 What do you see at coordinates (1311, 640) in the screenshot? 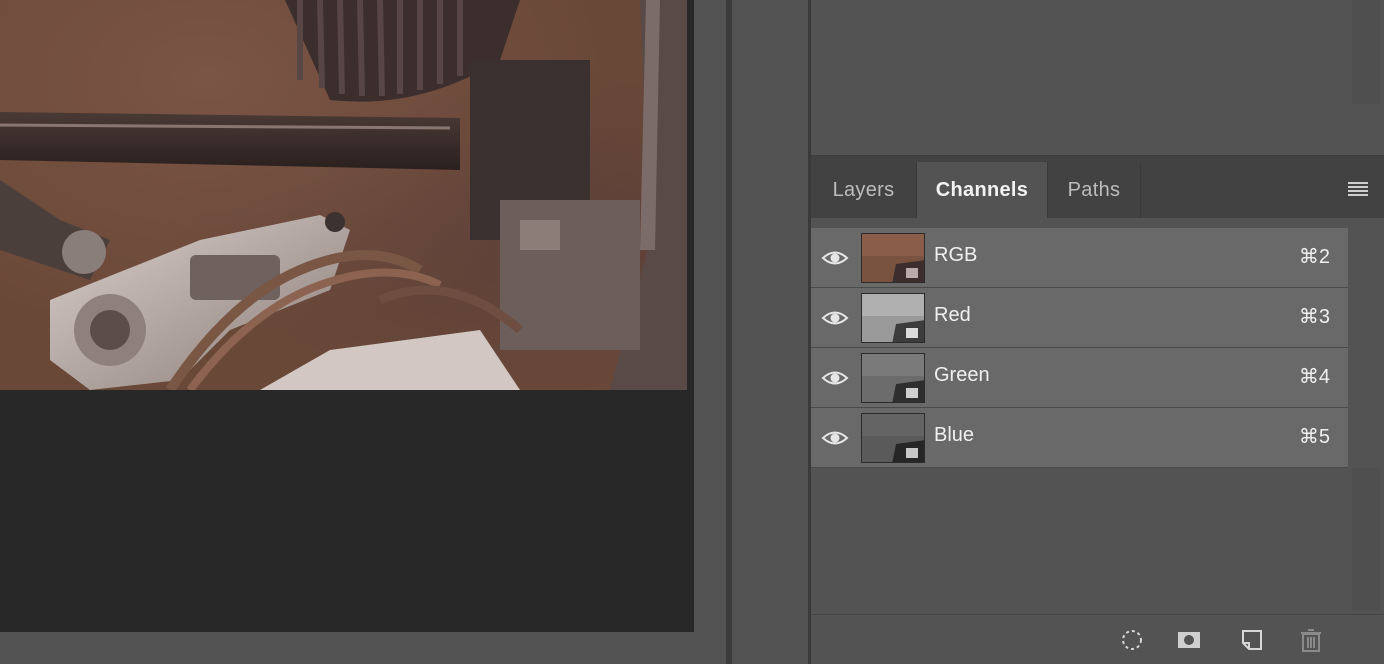
I see `trash-icon` at bounding box center [1311, 640].